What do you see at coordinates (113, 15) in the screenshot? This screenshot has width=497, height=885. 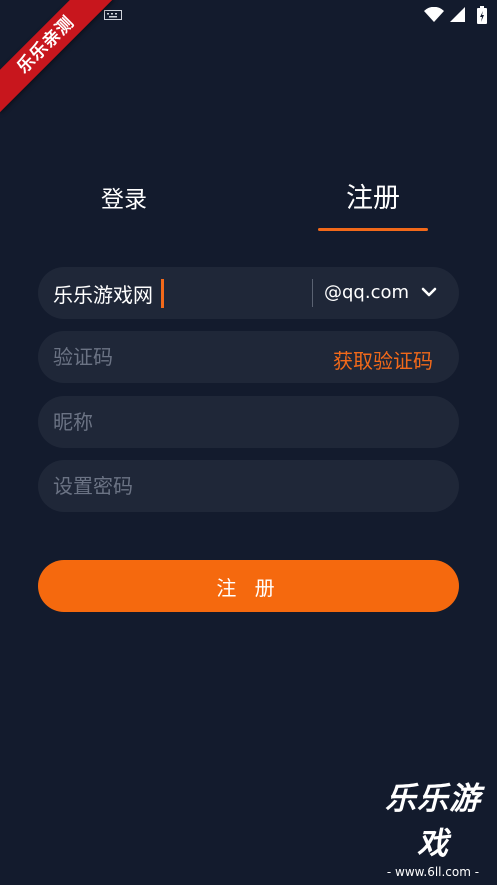 I see `keyboard-icon` at bounding box center [113, 15].